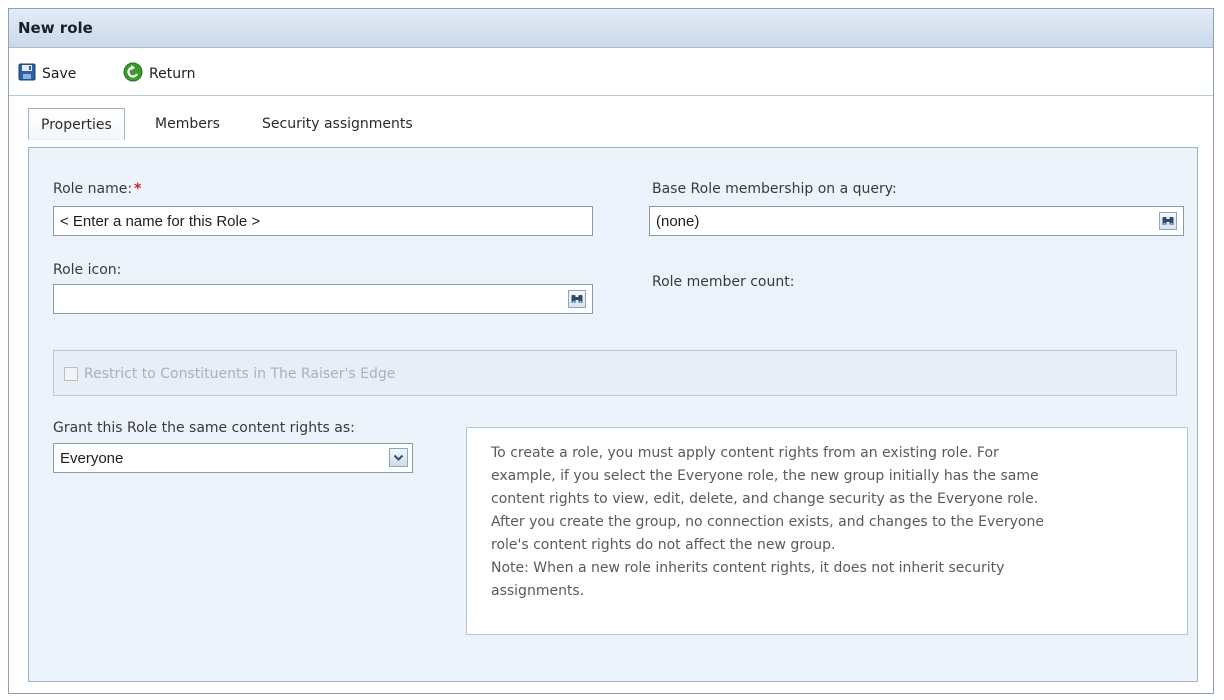 This screenshot has height=700, width=1224. What do you see at coordinates (613, 124) in the screenshot?
I see `tab-strip: Properties Members Security assignments` at bounding box center [613, 124].